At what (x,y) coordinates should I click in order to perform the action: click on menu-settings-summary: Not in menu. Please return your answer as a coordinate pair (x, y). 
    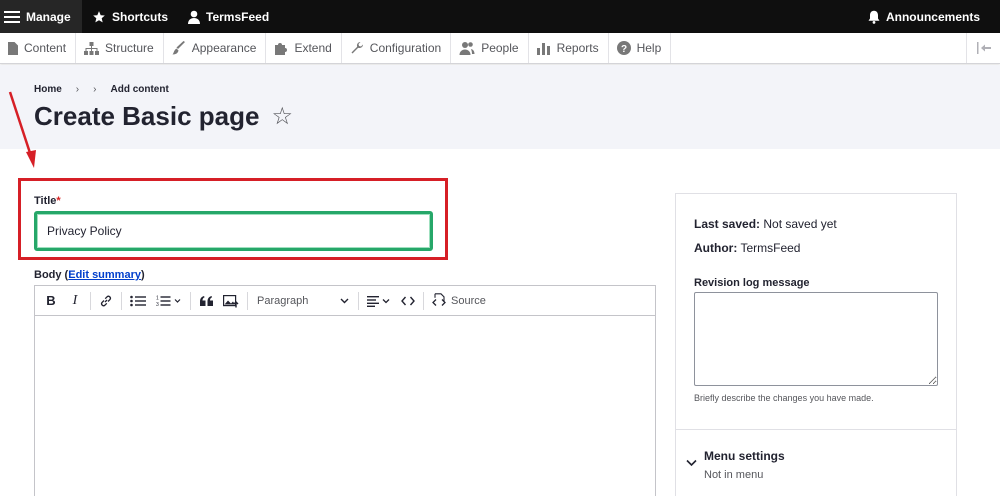
    Looking at the image, I should click on (734, 475).